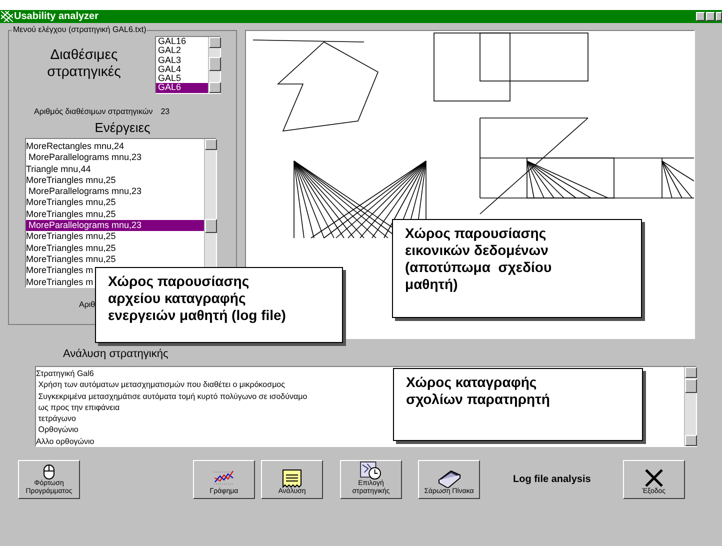 Image resolution: width=722 pixels, height=546 pixels. Describe the element at coordinates (182, 69) in the screenshot. I see `strategy-item: GAL4` at that location.